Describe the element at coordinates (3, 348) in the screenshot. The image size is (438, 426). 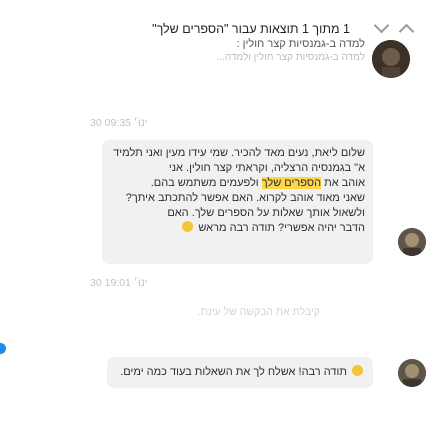
I see `unread-indicator` at that location.